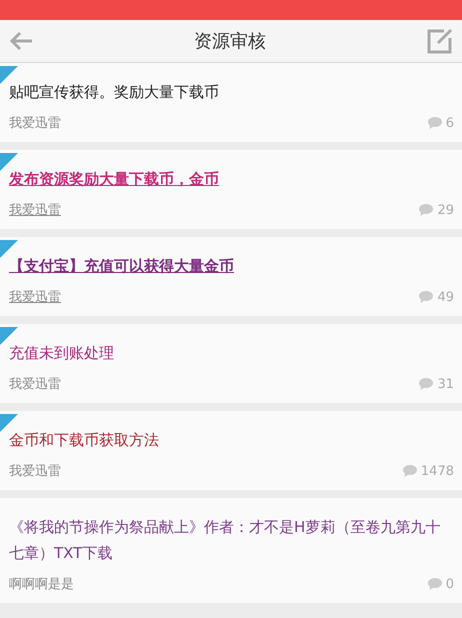 The height and width of the screenshot is (618, 462). What do you see at coordinates (445, 210) in the screenshot?
I see `comment-count: 29` at bounding box center [445, 210].